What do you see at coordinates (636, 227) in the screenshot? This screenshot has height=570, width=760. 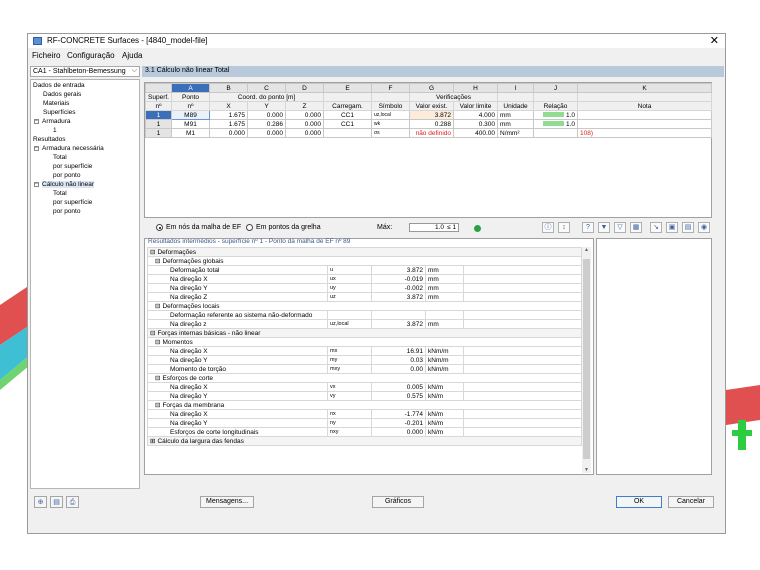 I see `color-icon: ▦` at bounding box center [636, 227].